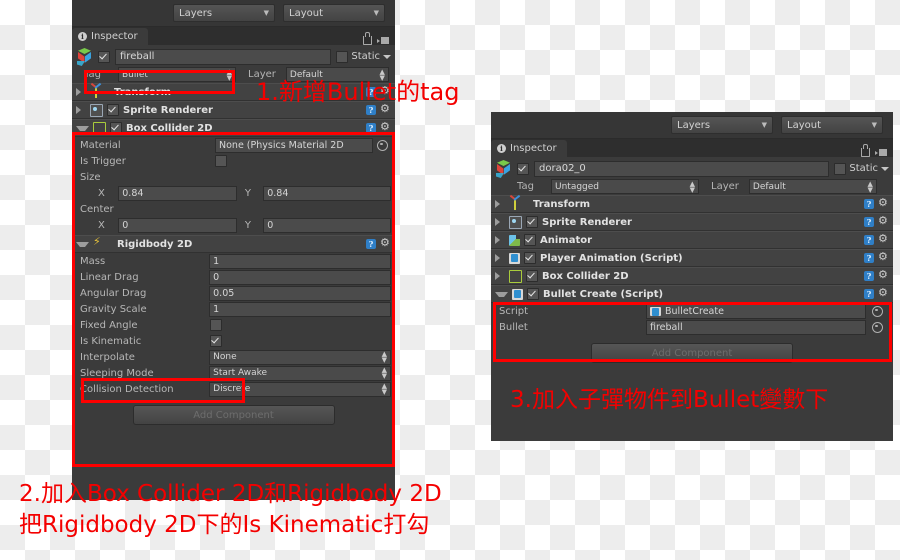 This screenshot has height=560, width=900. Describe the element at coordinates (300, 261) in the screenshot. I see `mass-input: 1` at that location.